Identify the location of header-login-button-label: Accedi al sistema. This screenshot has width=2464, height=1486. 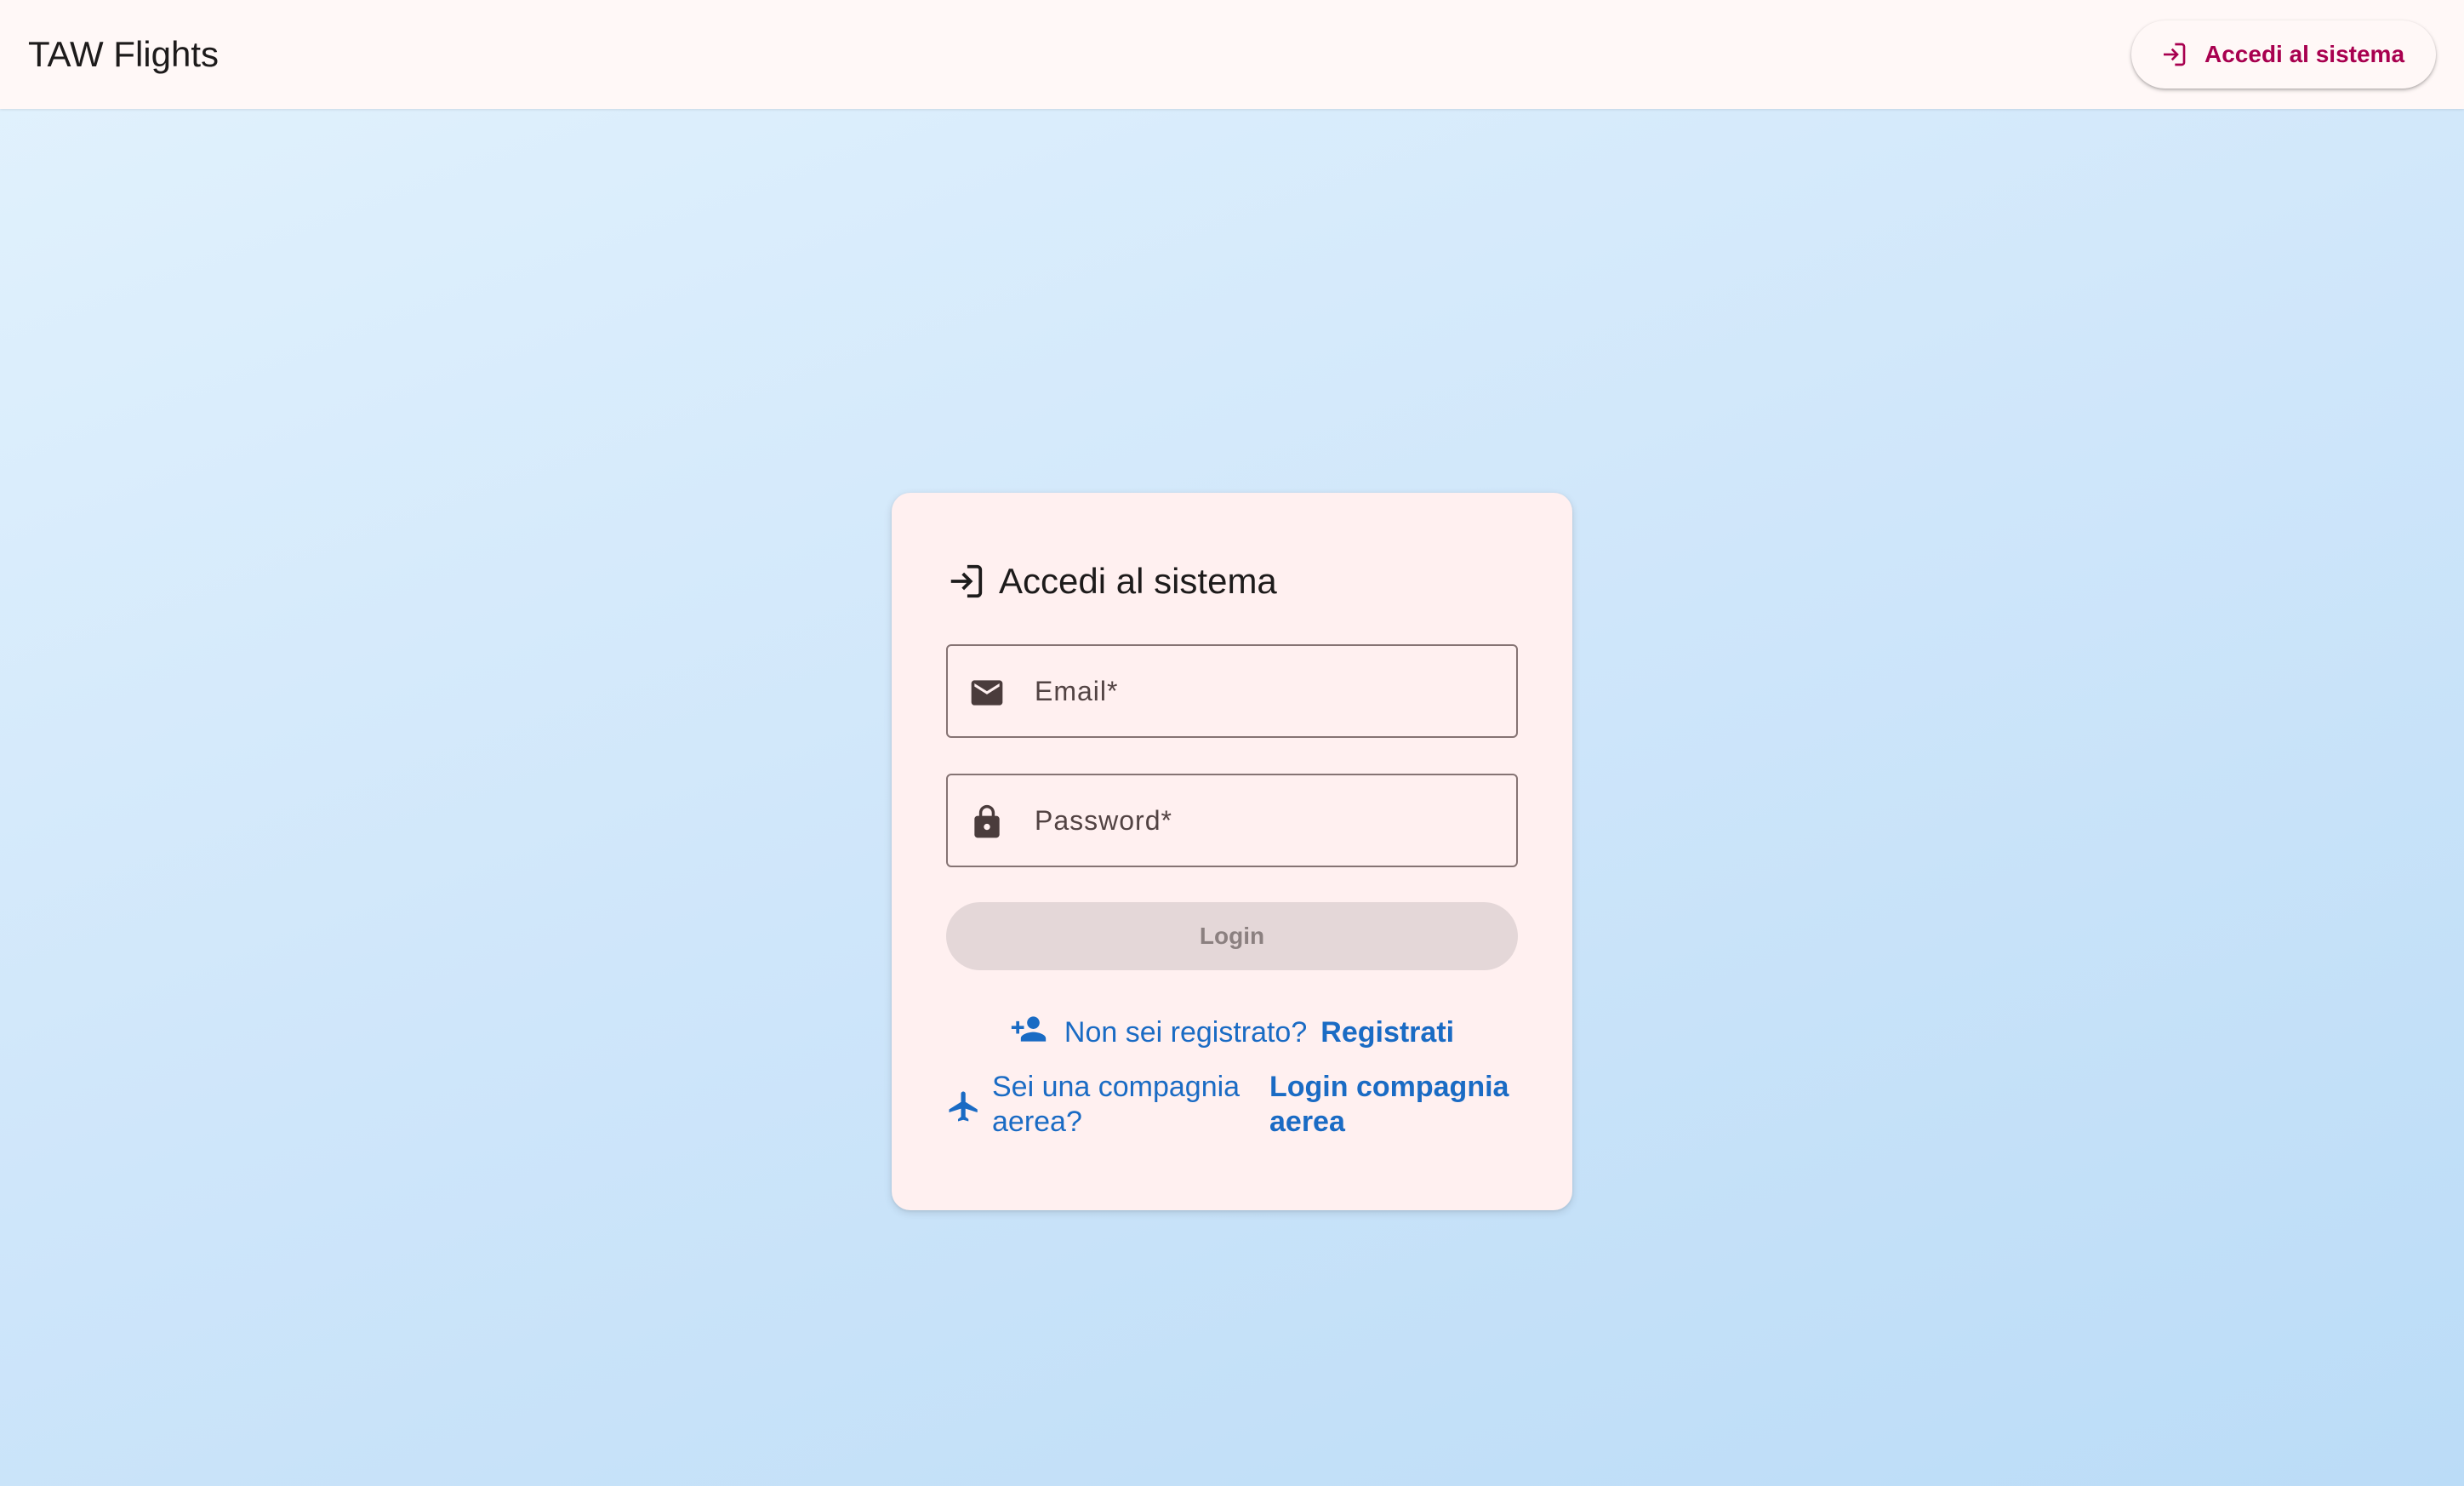
(2304, 54).